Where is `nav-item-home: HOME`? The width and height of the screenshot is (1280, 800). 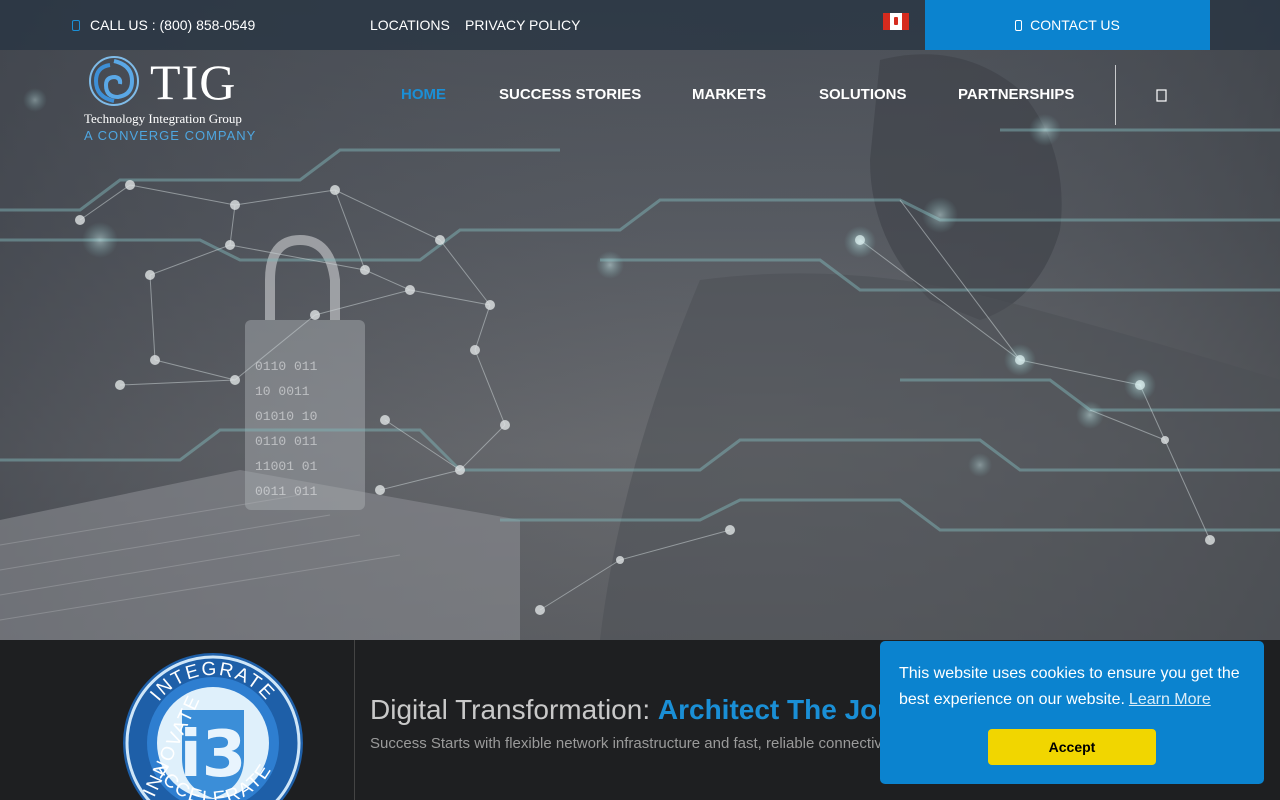
nav-item-home: HOME is located at coordinates (423, 94).